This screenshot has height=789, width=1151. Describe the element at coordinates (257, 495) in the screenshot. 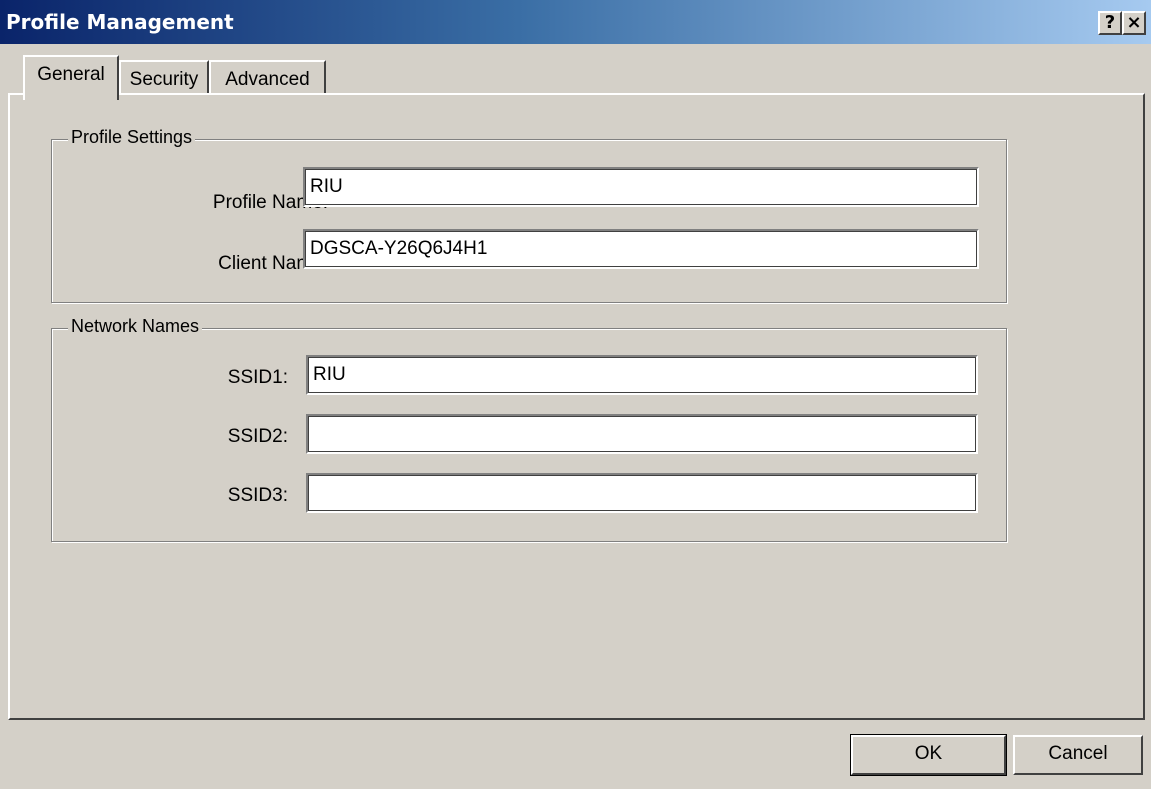

I see `ssid3-label: SSID3:` at that location.